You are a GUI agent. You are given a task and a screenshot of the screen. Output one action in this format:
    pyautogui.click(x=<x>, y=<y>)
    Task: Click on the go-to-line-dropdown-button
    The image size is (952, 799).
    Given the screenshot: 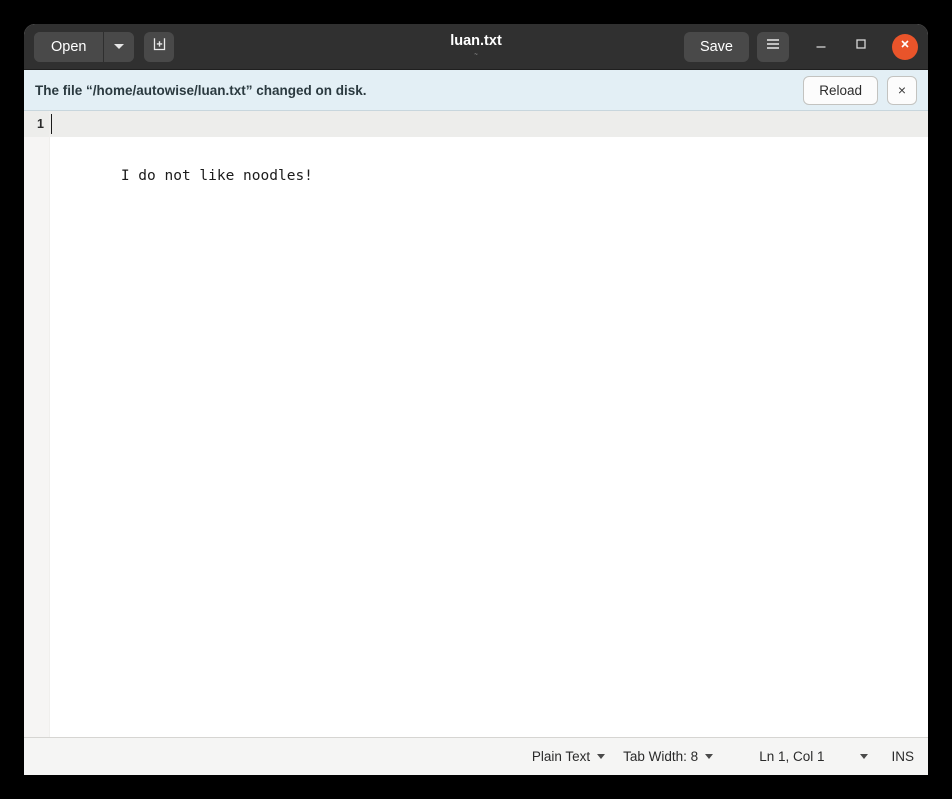 What is the action you would take?
    pyautogui.click(x=864, y=757)
    